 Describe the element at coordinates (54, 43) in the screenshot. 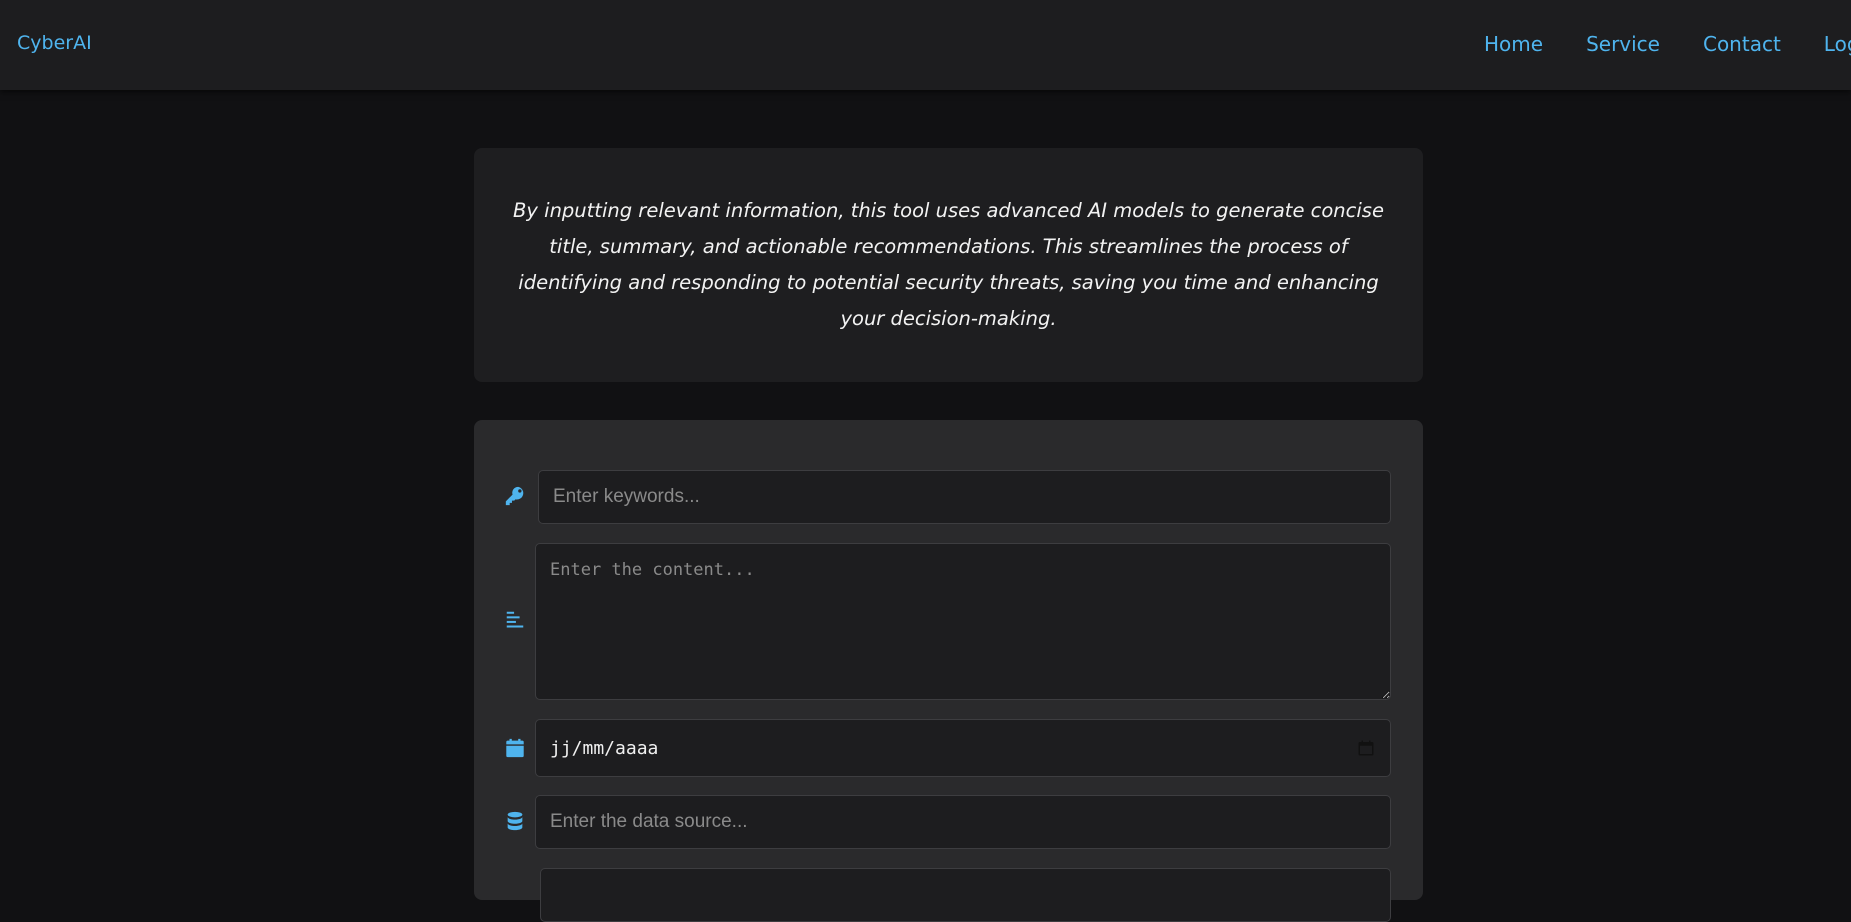

I see `brand-logo: CyberAI` at that location.